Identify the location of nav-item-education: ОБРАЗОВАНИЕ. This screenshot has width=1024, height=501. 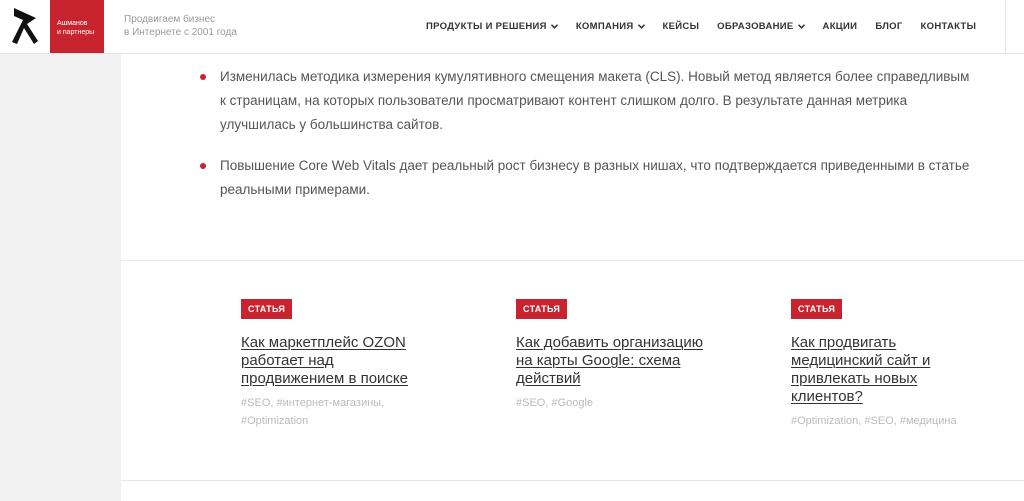
(761, 26).